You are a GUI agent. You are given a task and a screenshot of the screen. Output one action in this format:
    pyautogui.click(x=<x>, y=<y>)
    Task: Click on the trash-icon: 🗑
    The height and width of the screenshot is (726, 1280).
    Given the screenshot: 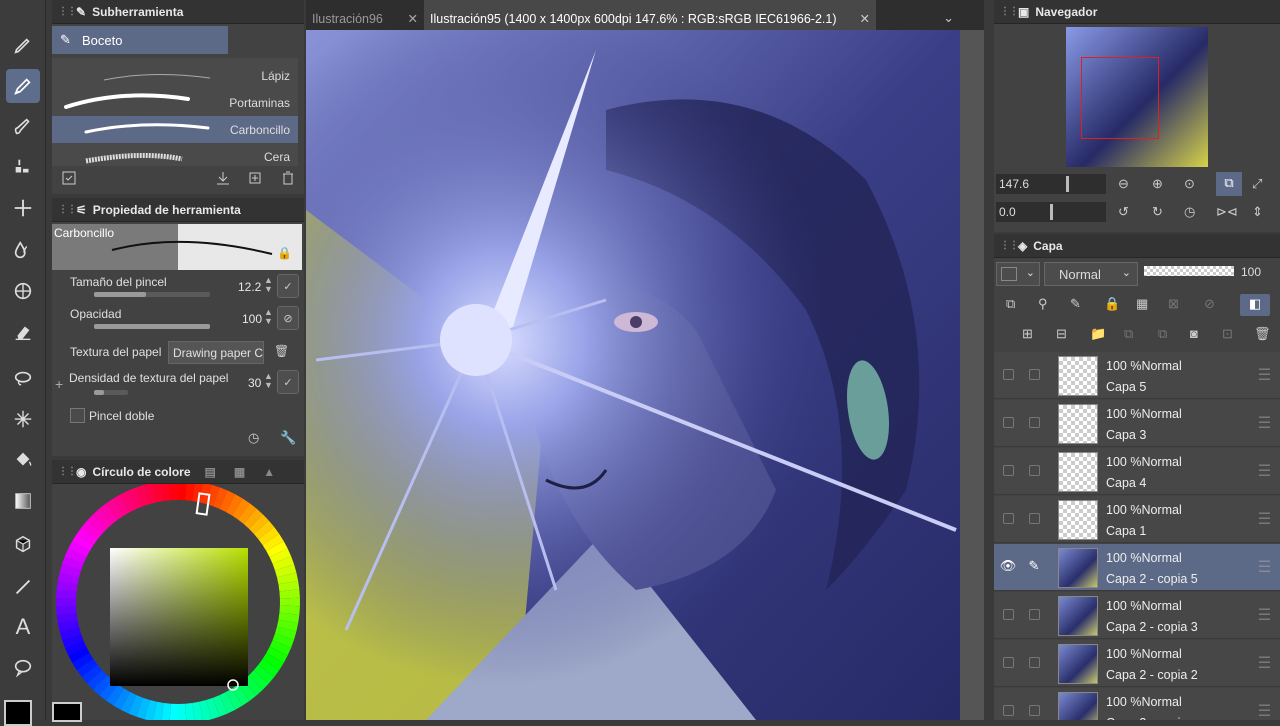 What is the action you would take?
    pyautogui.click(x=281, y=351)
    